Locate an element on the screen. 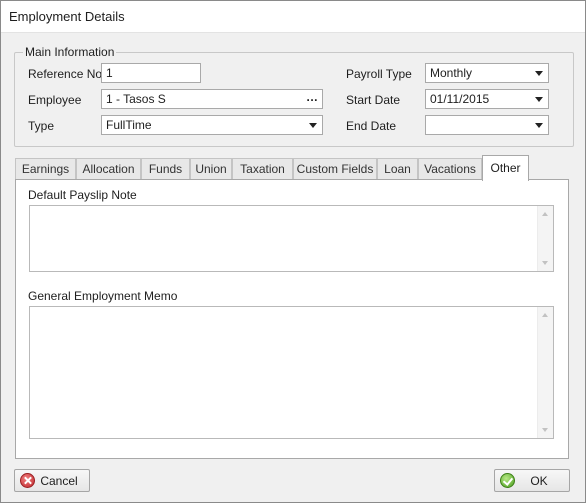 Image resolution: width=586 pixels, height=503 pixels. cancel-button: Cancel is located at coordinates (52, 480).